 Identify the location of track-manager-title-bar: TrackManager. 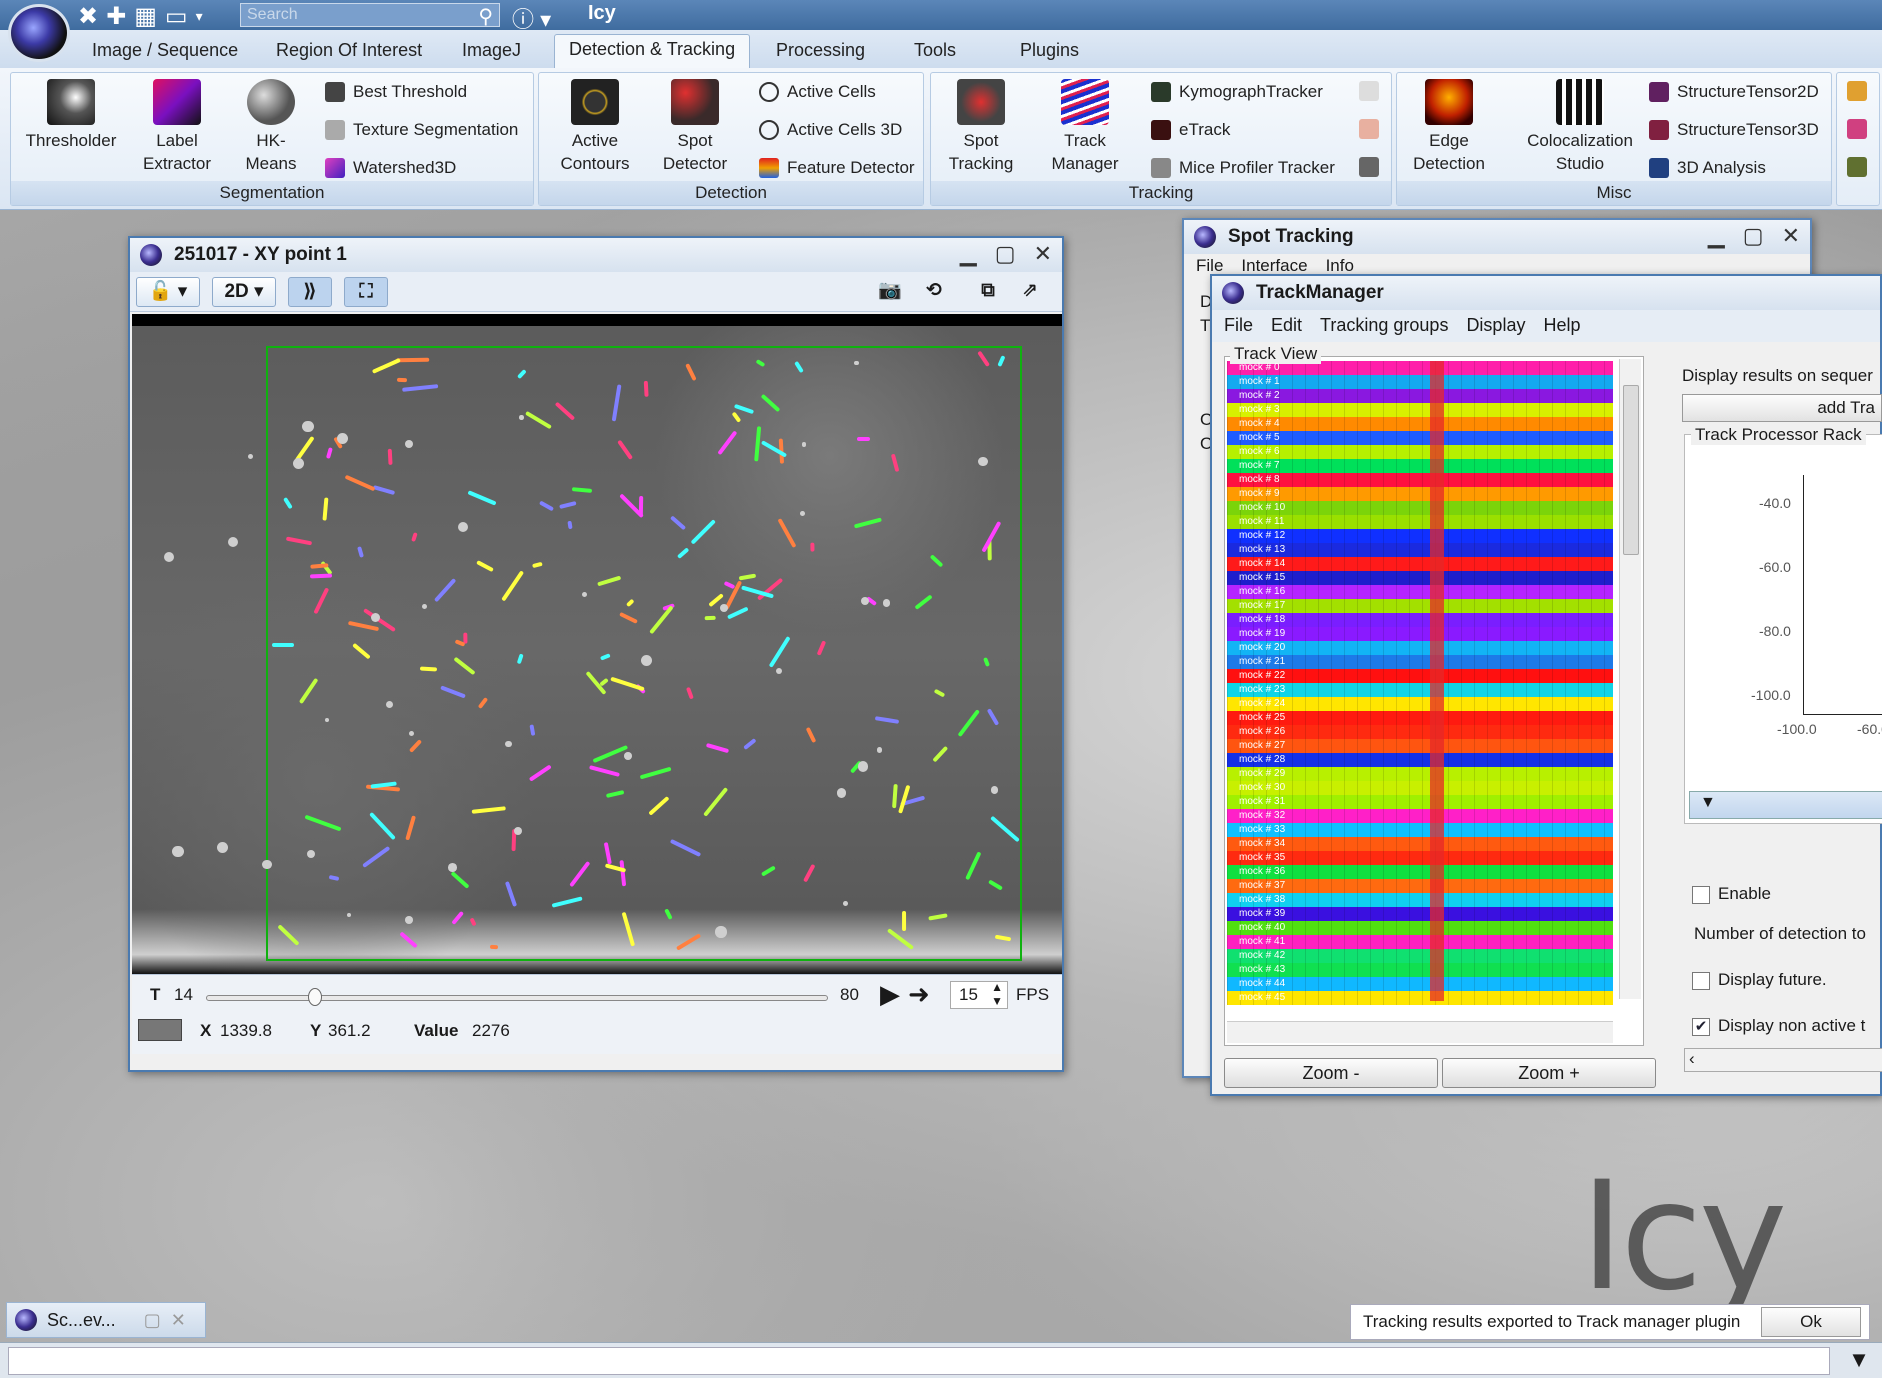
(1546, 293).